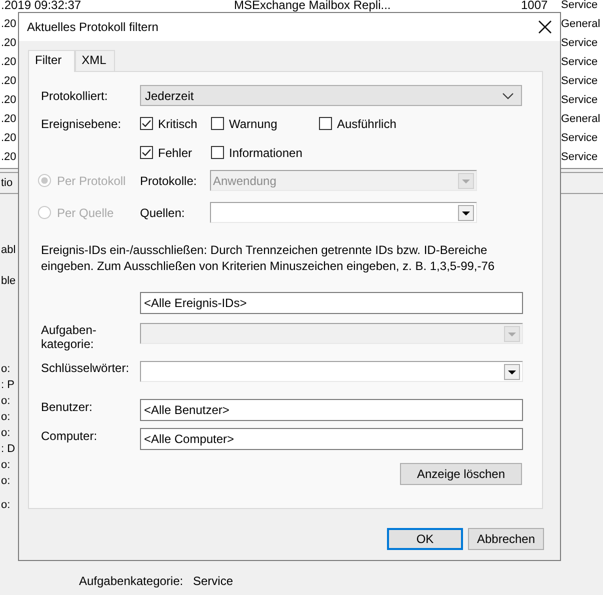 Image resolution: width=603 pixels, height=595 pixels. What do you see at coordinates (95, 60) in the screenshot?
I see `tab: XML` at bounding box center [95, 60].